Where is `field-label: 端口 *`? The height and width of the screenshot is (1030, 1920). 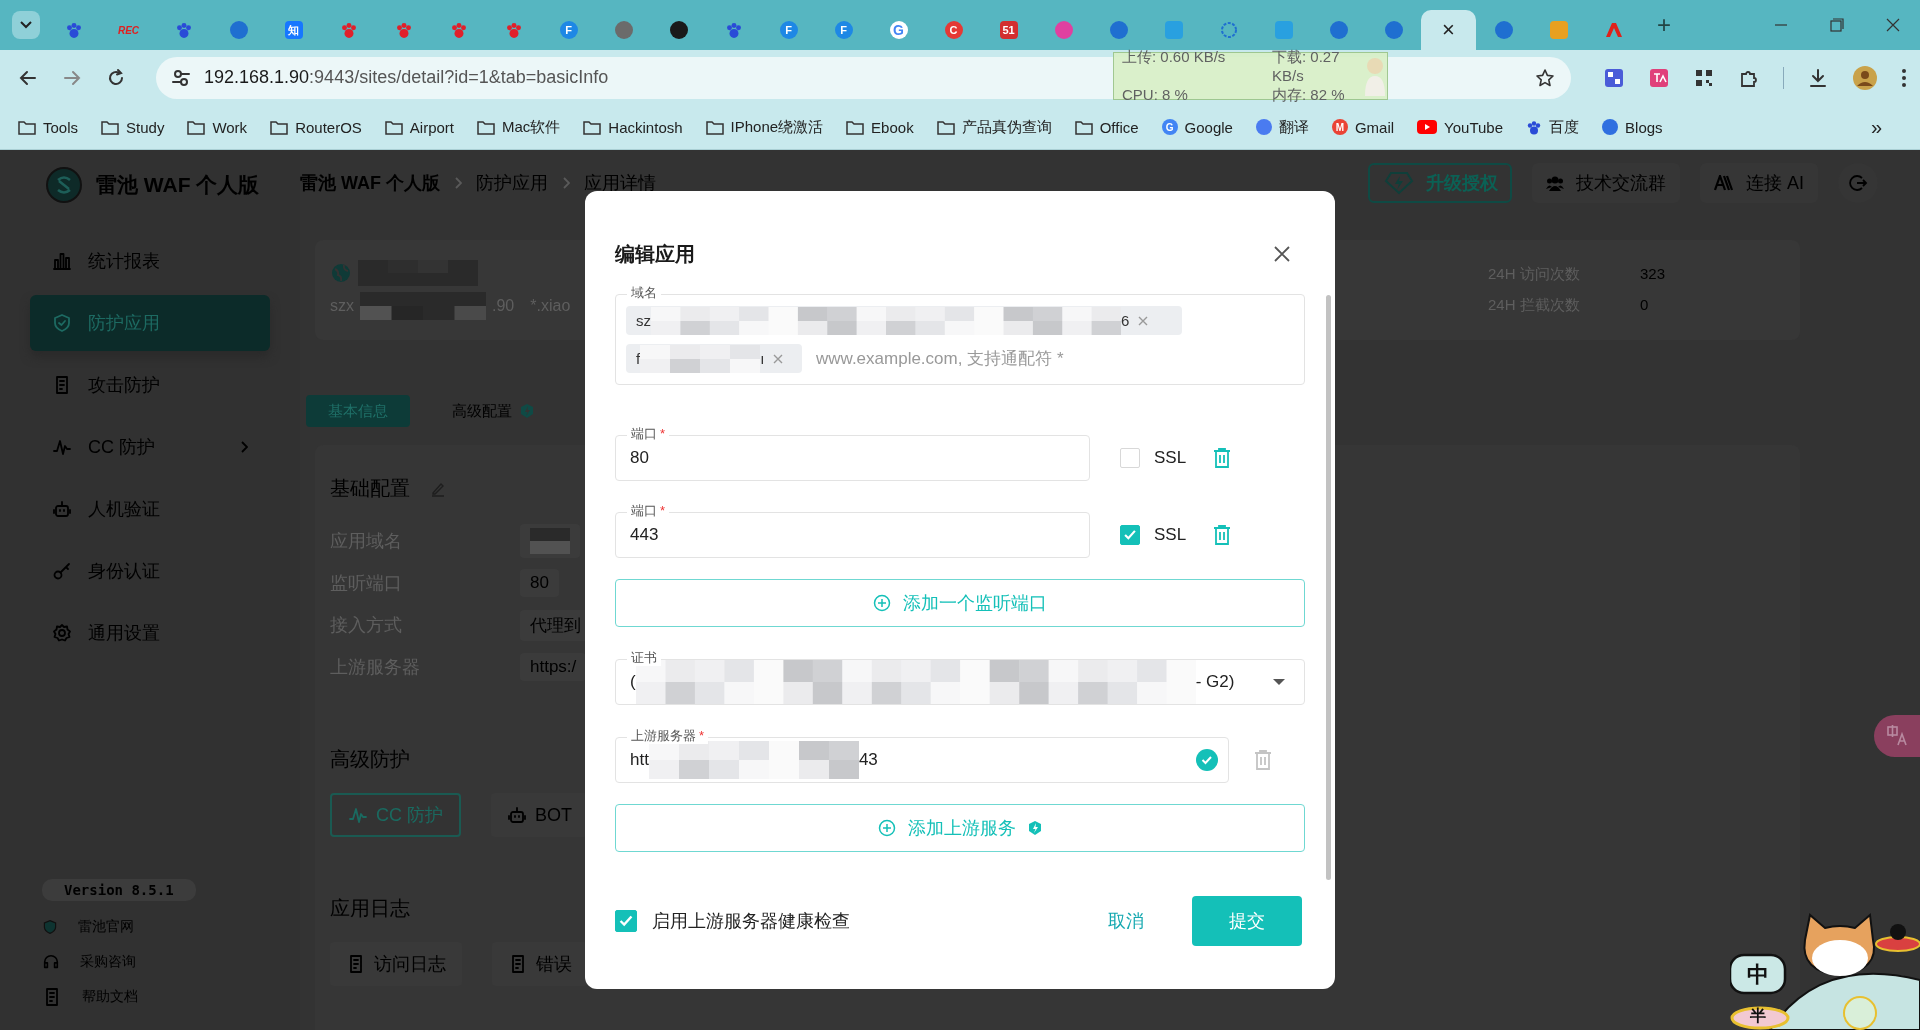
field-label: 端口 * is located at coordinates (648, 511).